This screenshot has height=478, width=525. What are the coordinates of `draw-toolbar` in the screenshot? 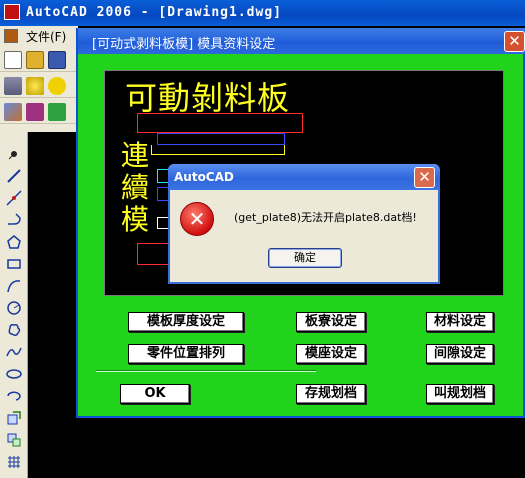 It's located at (14, 305).